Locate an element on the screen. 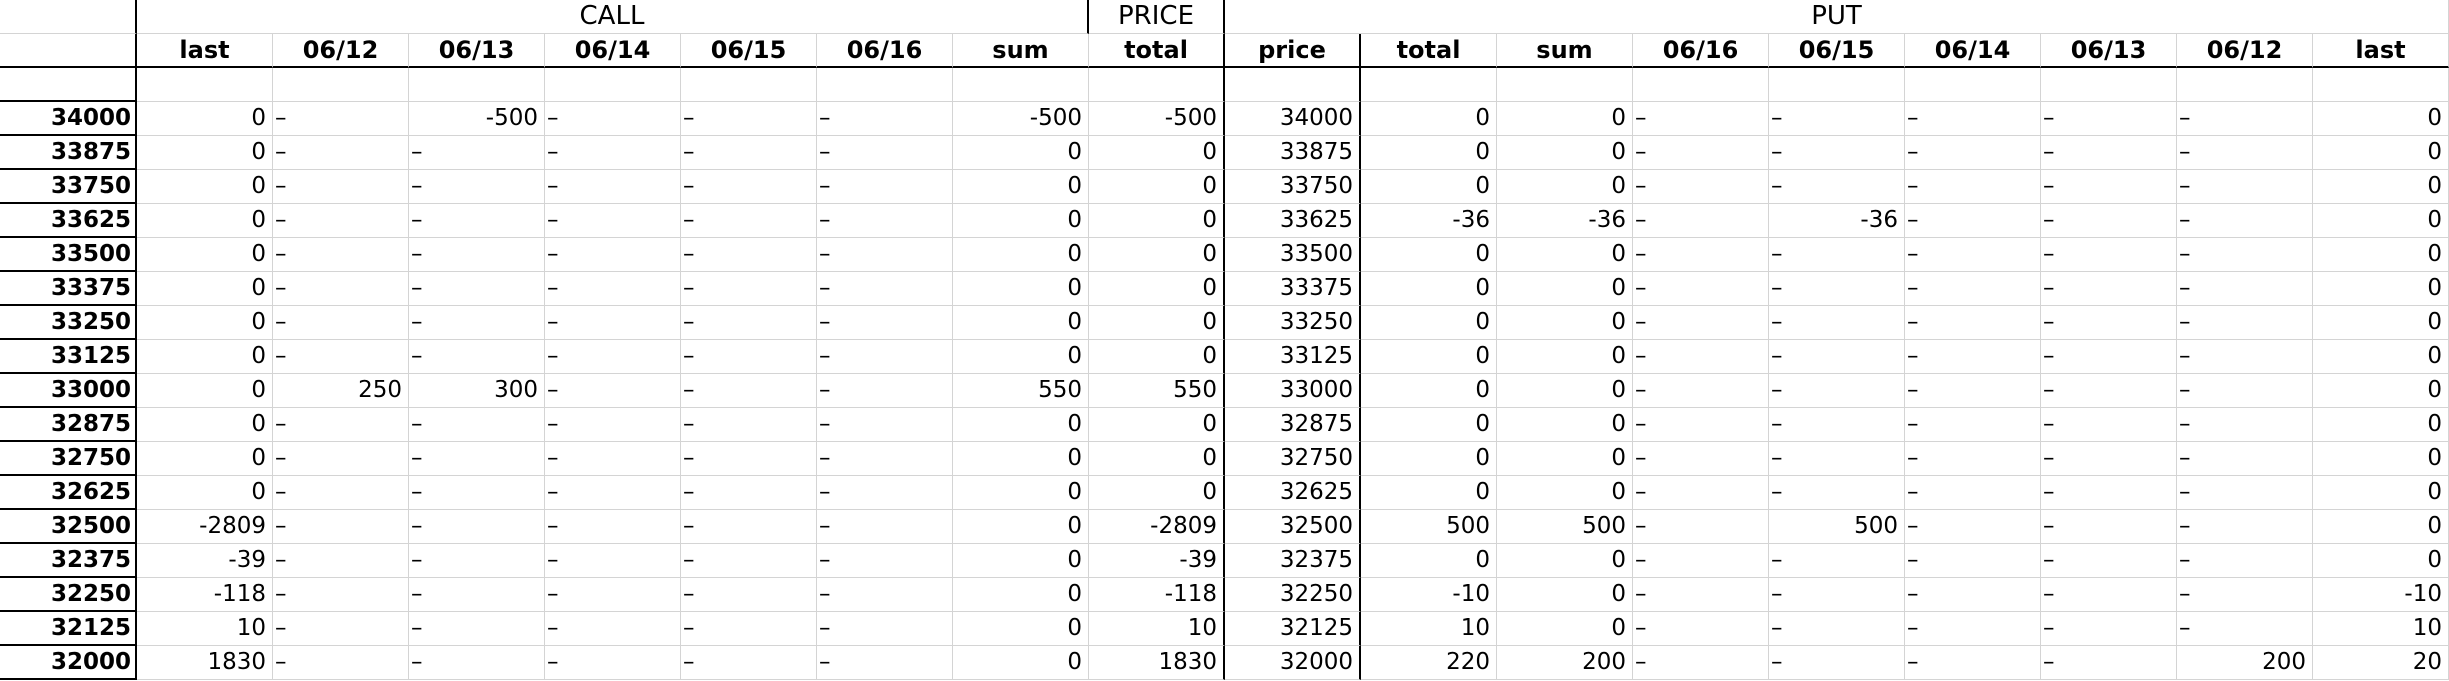  column-header-14: 06/14 is located at coordinates (1973, 51).